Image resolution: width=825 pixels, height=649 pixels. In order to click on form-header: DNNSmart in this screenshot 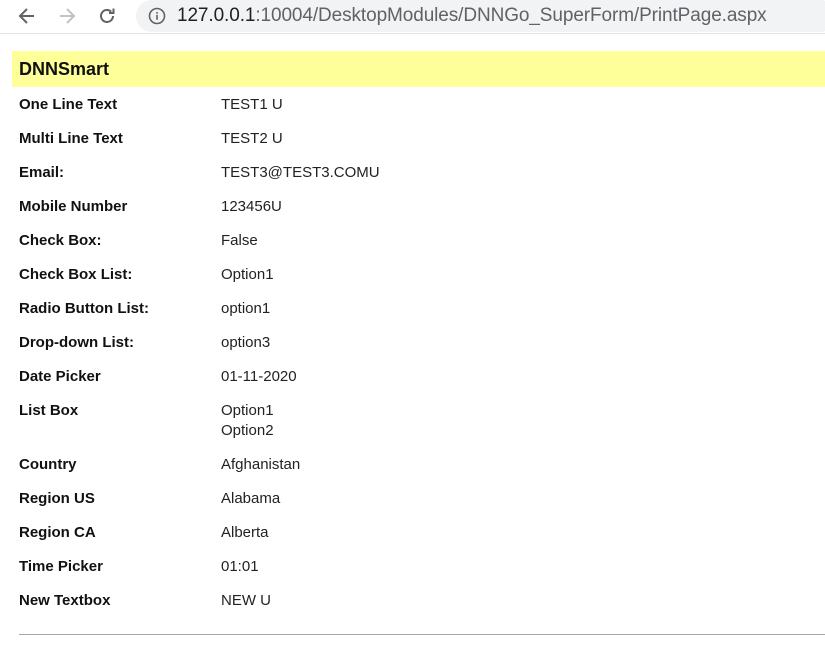, I will do `click(418, 69)`.